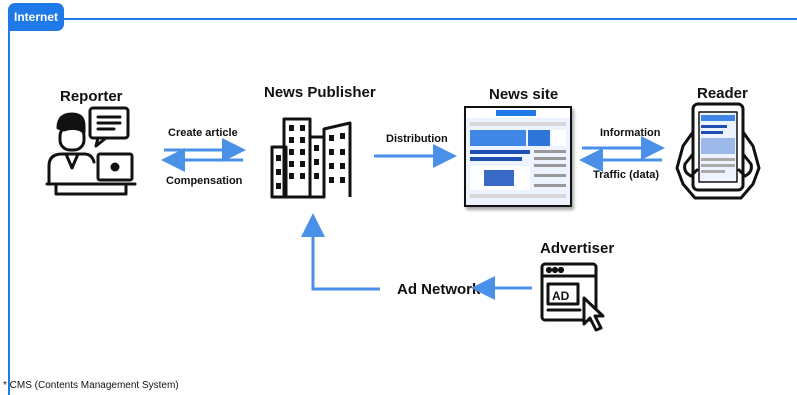 The height and width of the screenshot is (395, 797). Describe the element at coordinates (572, 297) in the screenshot. I see `ad-window-click-icon` at that location.